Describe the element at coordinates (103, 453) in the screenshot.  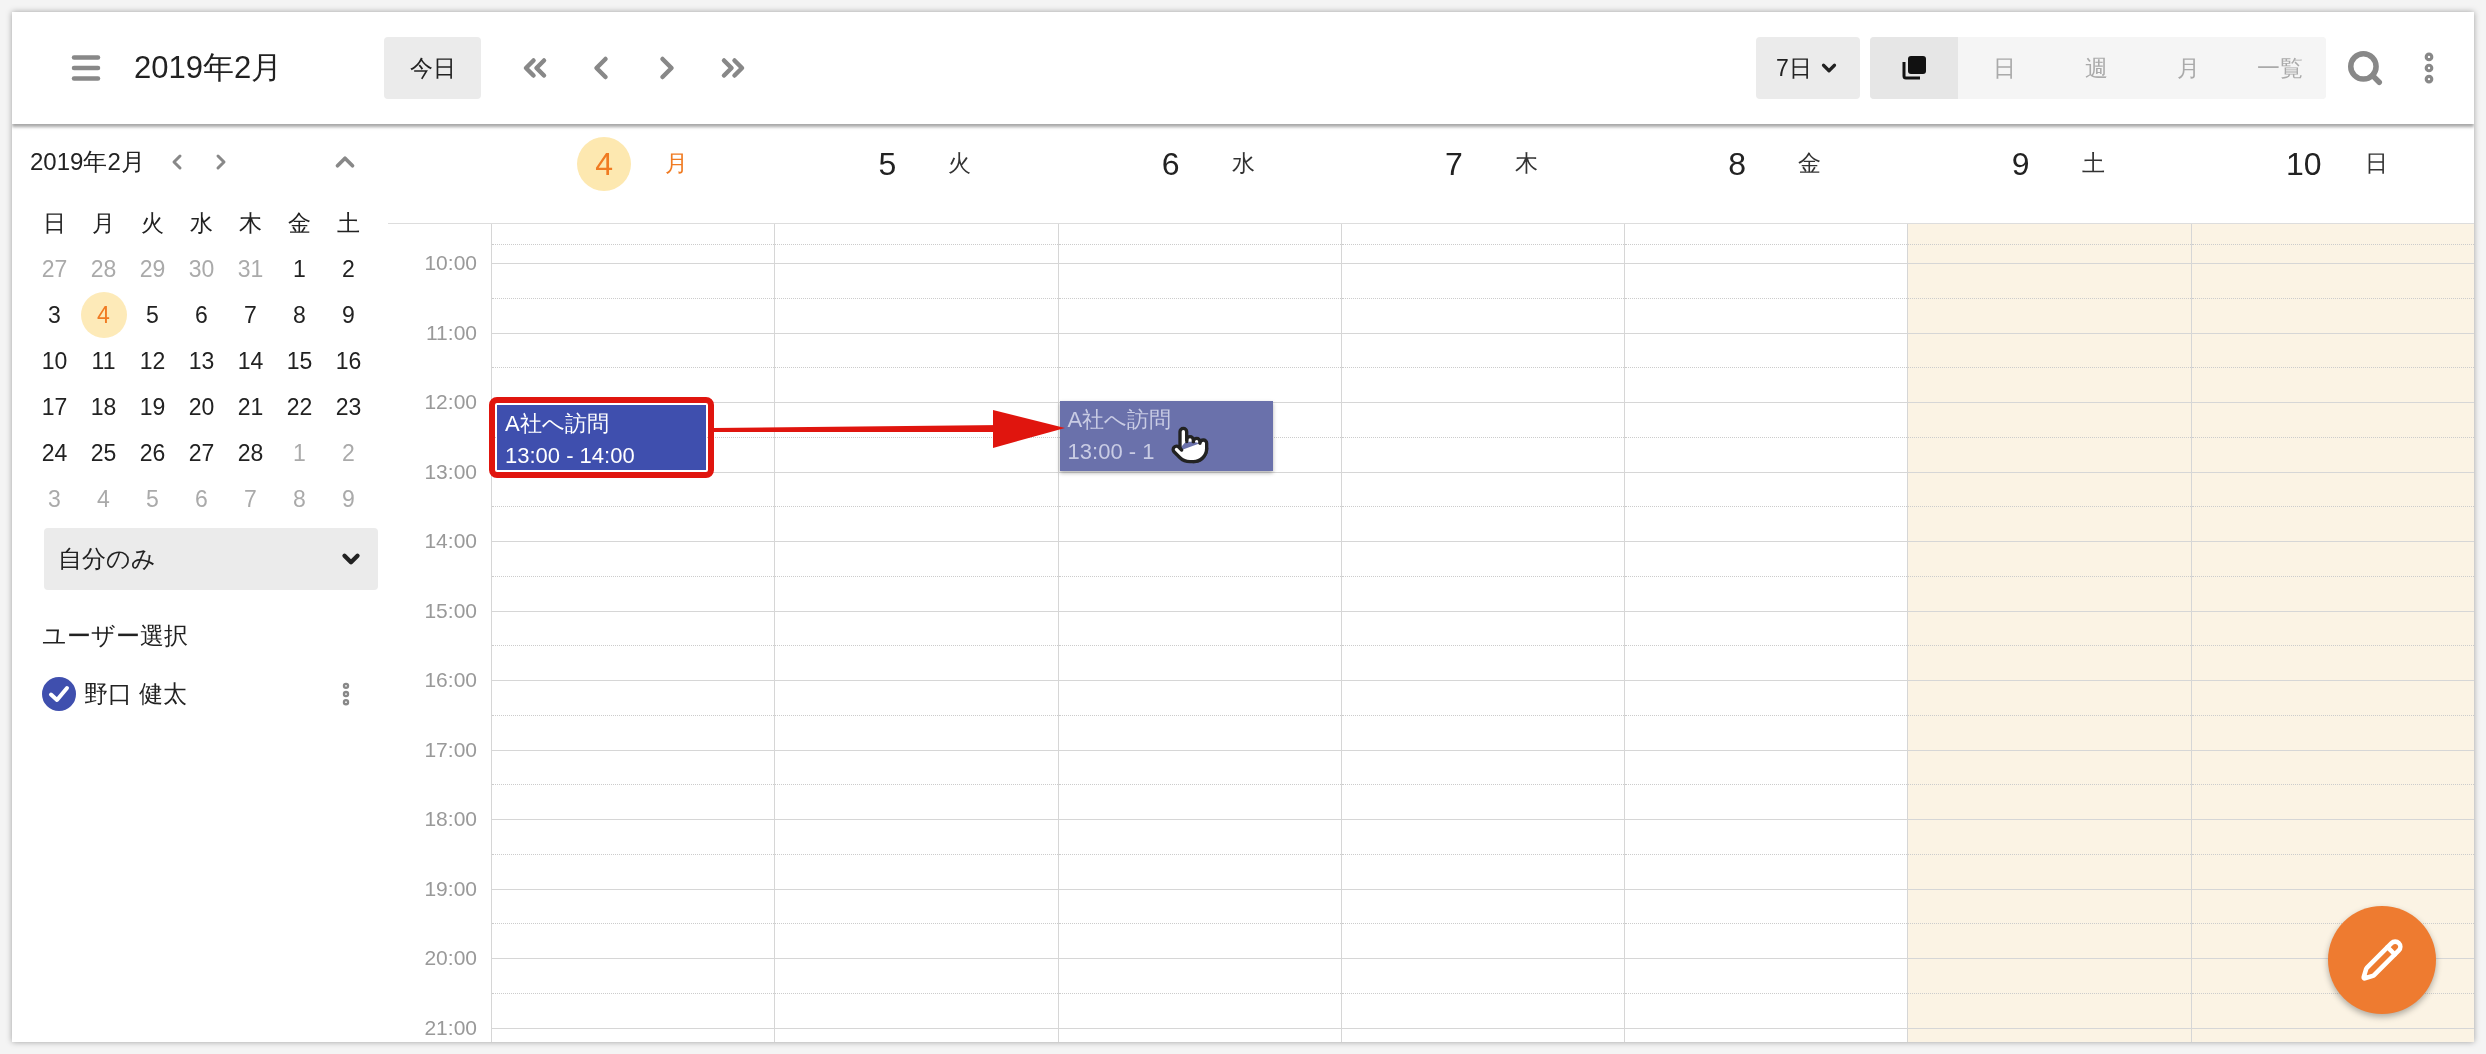
I see `mini-calendar-day: 25` at that location.